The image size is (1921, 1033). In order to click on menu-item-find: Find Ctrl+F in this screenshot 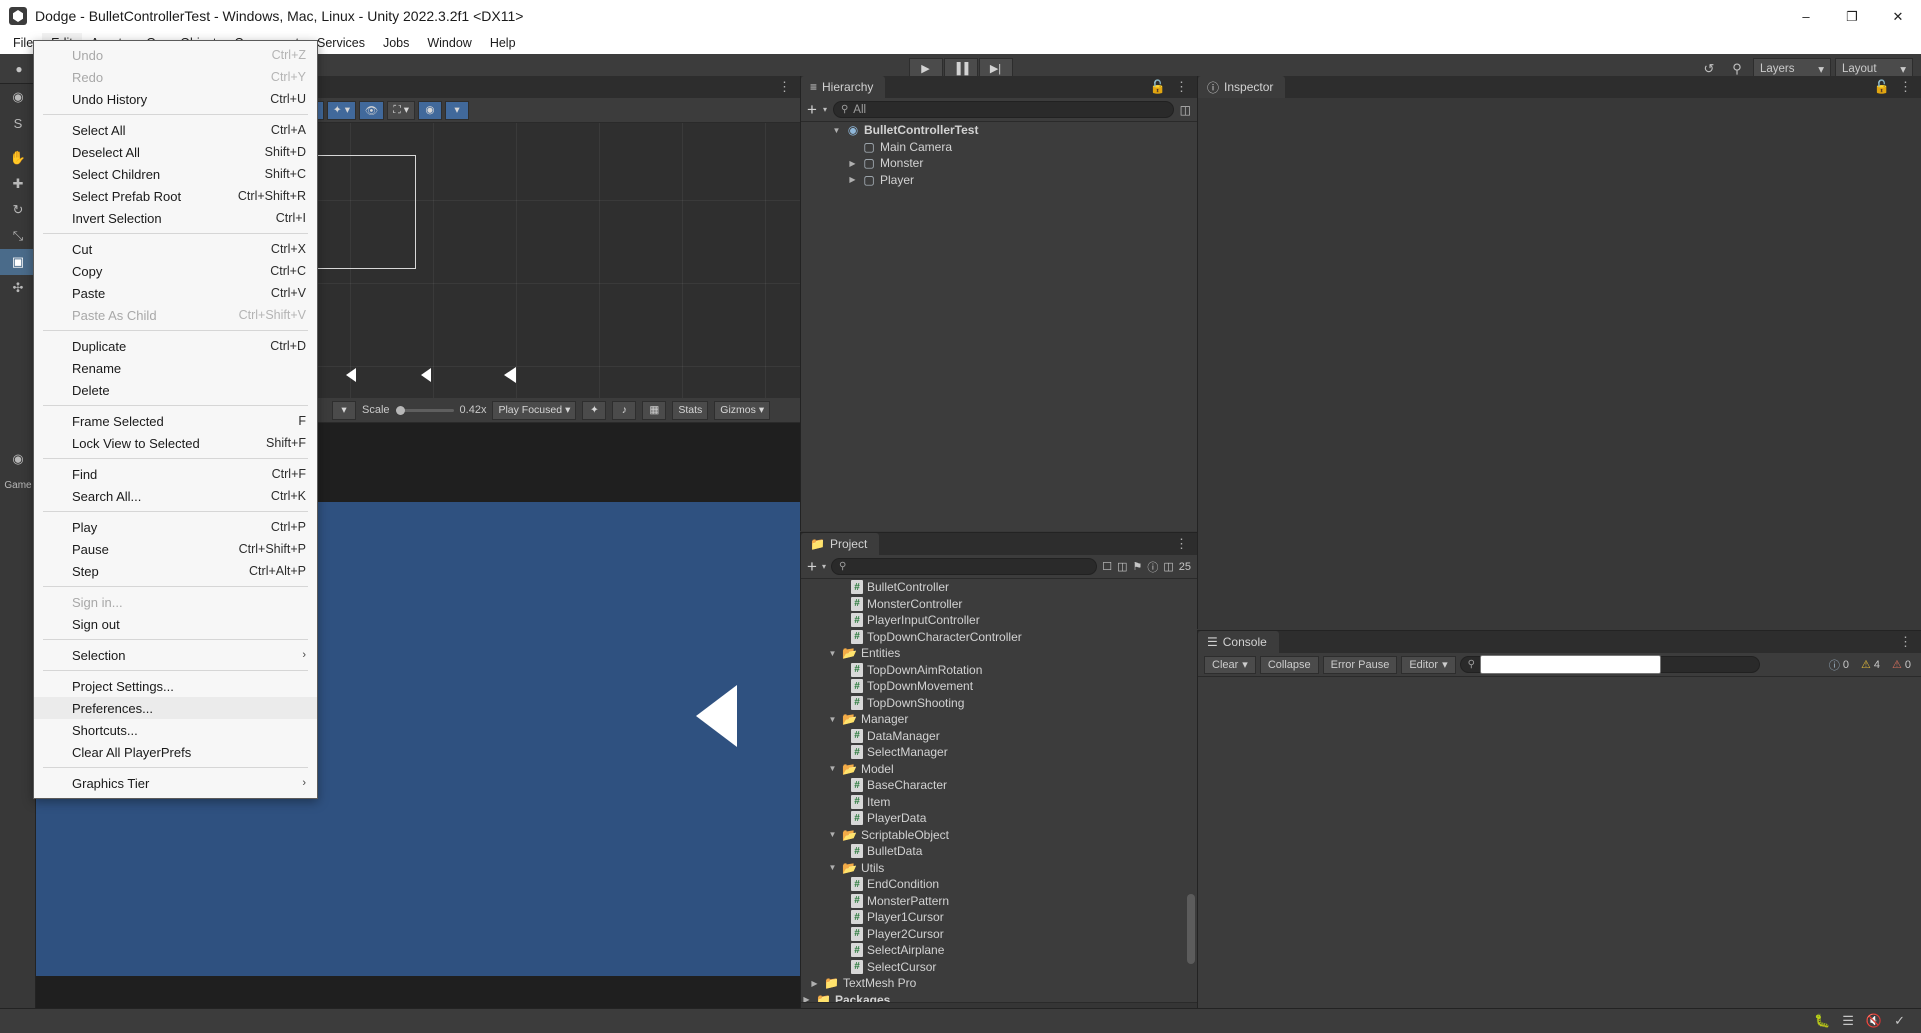, I will do `click(175, 474)`.